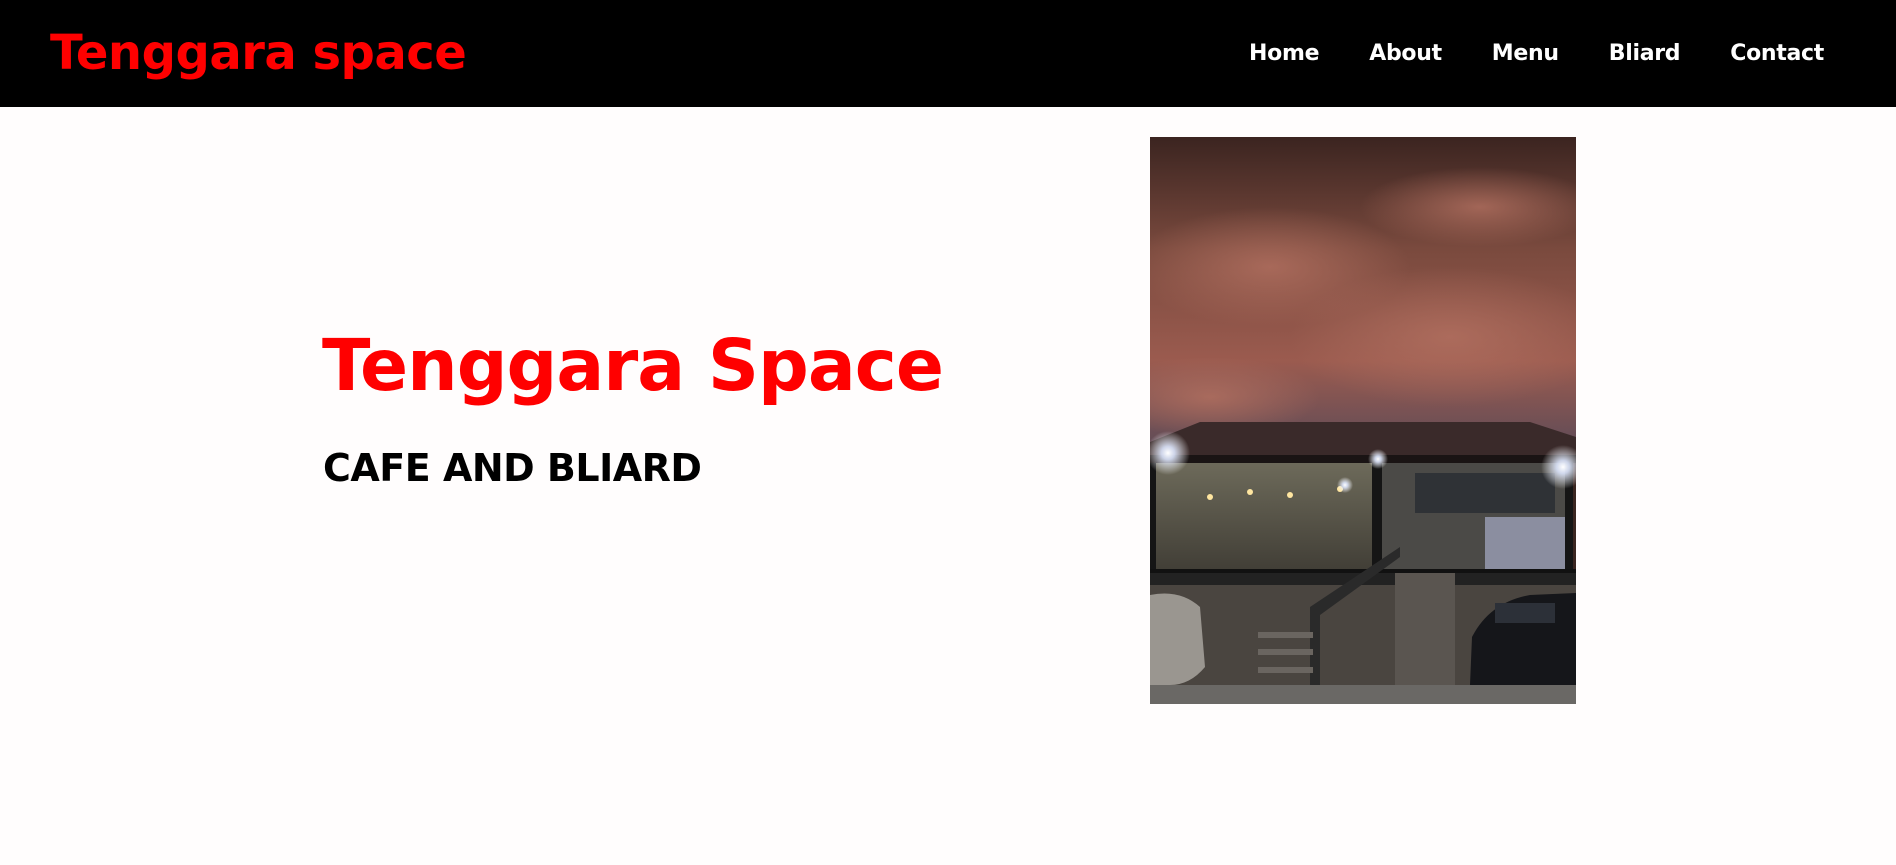 The width and height of the screenshot is (1896, 865). I want to click on hero-photo, so click(1363, 420).